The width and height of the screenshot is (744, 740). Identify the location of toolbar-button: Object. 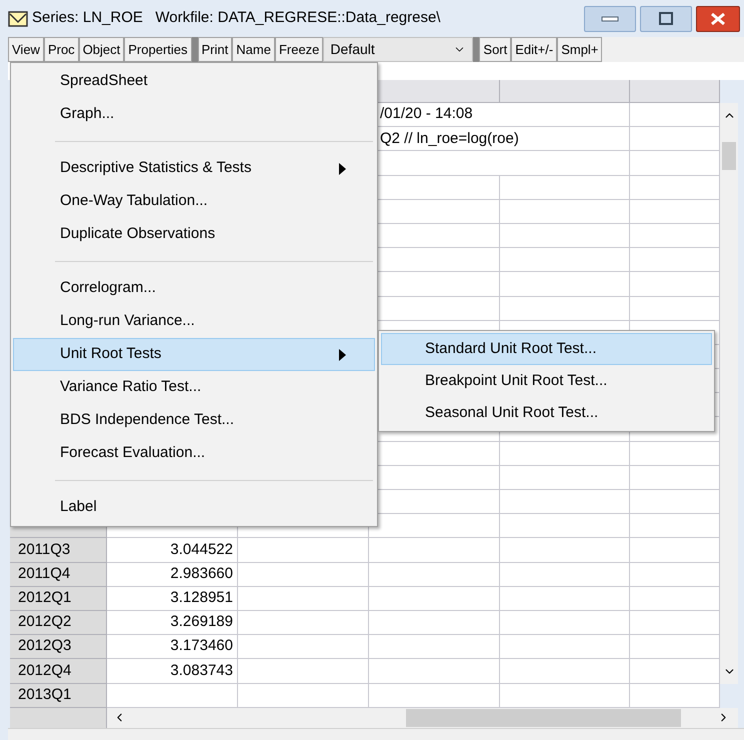
(101, 49).